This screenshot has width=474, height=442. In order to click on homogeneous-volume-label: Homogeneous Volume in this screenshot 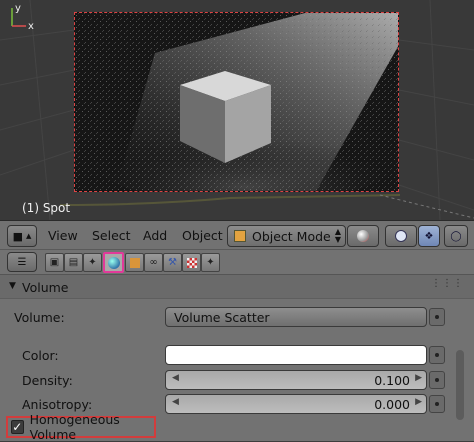, I will do `click(74, 427)`.